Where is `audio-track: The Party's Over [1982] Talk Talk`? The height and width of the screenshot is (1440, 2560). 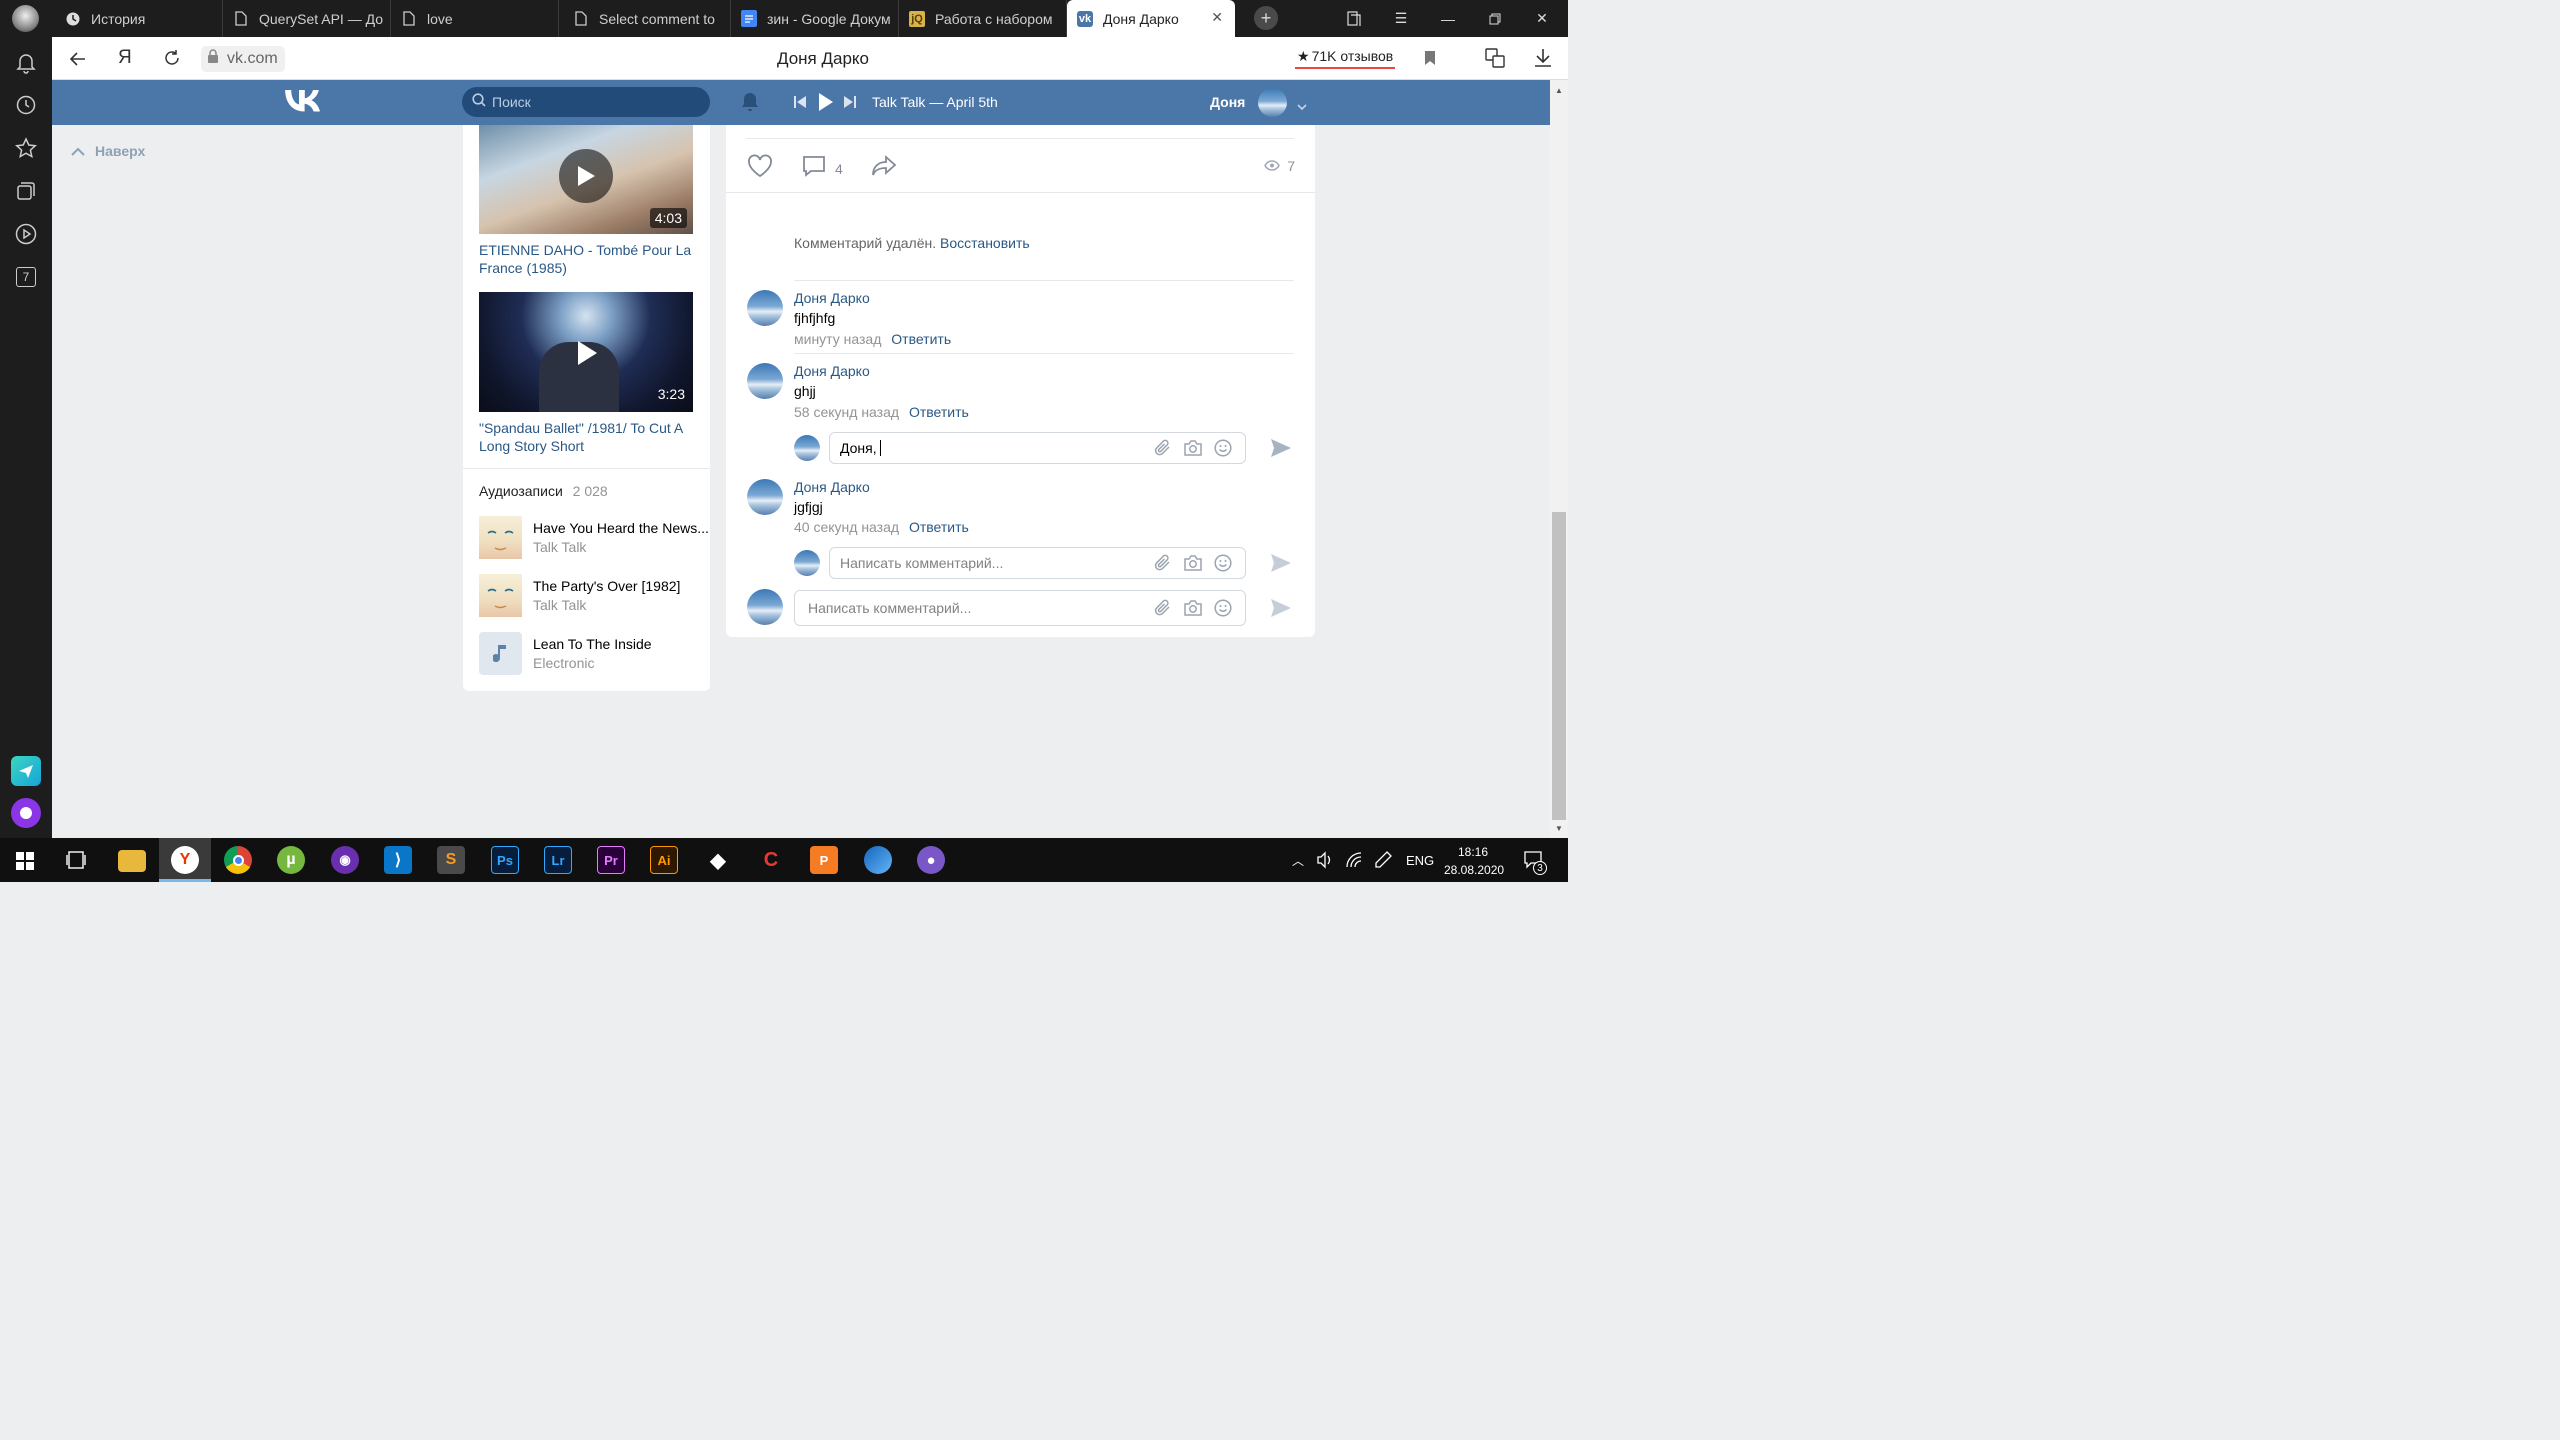 audio-track: The Party's Over [1982] Talk Talk is located at coordinates (590, 596).